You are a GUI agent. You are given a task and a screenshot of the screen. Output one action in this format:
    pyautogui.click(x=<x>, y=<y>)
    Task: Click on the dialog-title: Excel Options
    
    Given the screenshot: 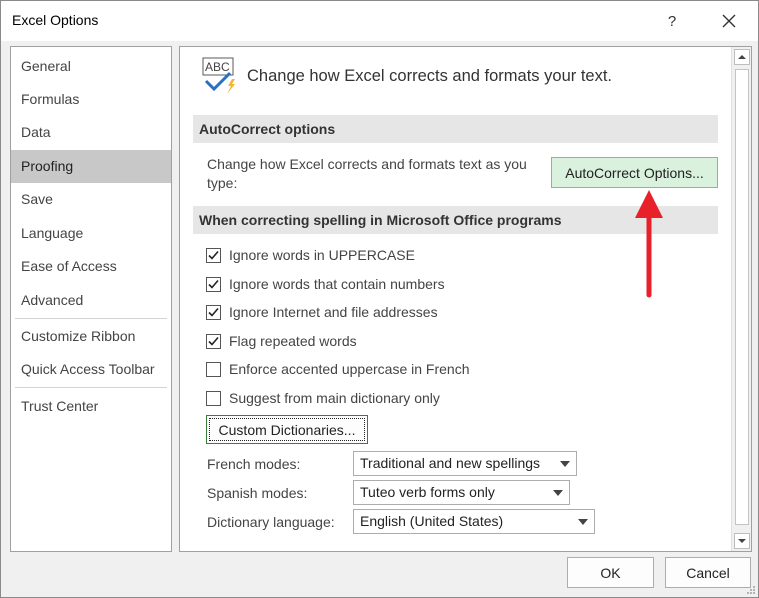 What is the action you would take?
    pyautogui.click(x=55, y=20)
    